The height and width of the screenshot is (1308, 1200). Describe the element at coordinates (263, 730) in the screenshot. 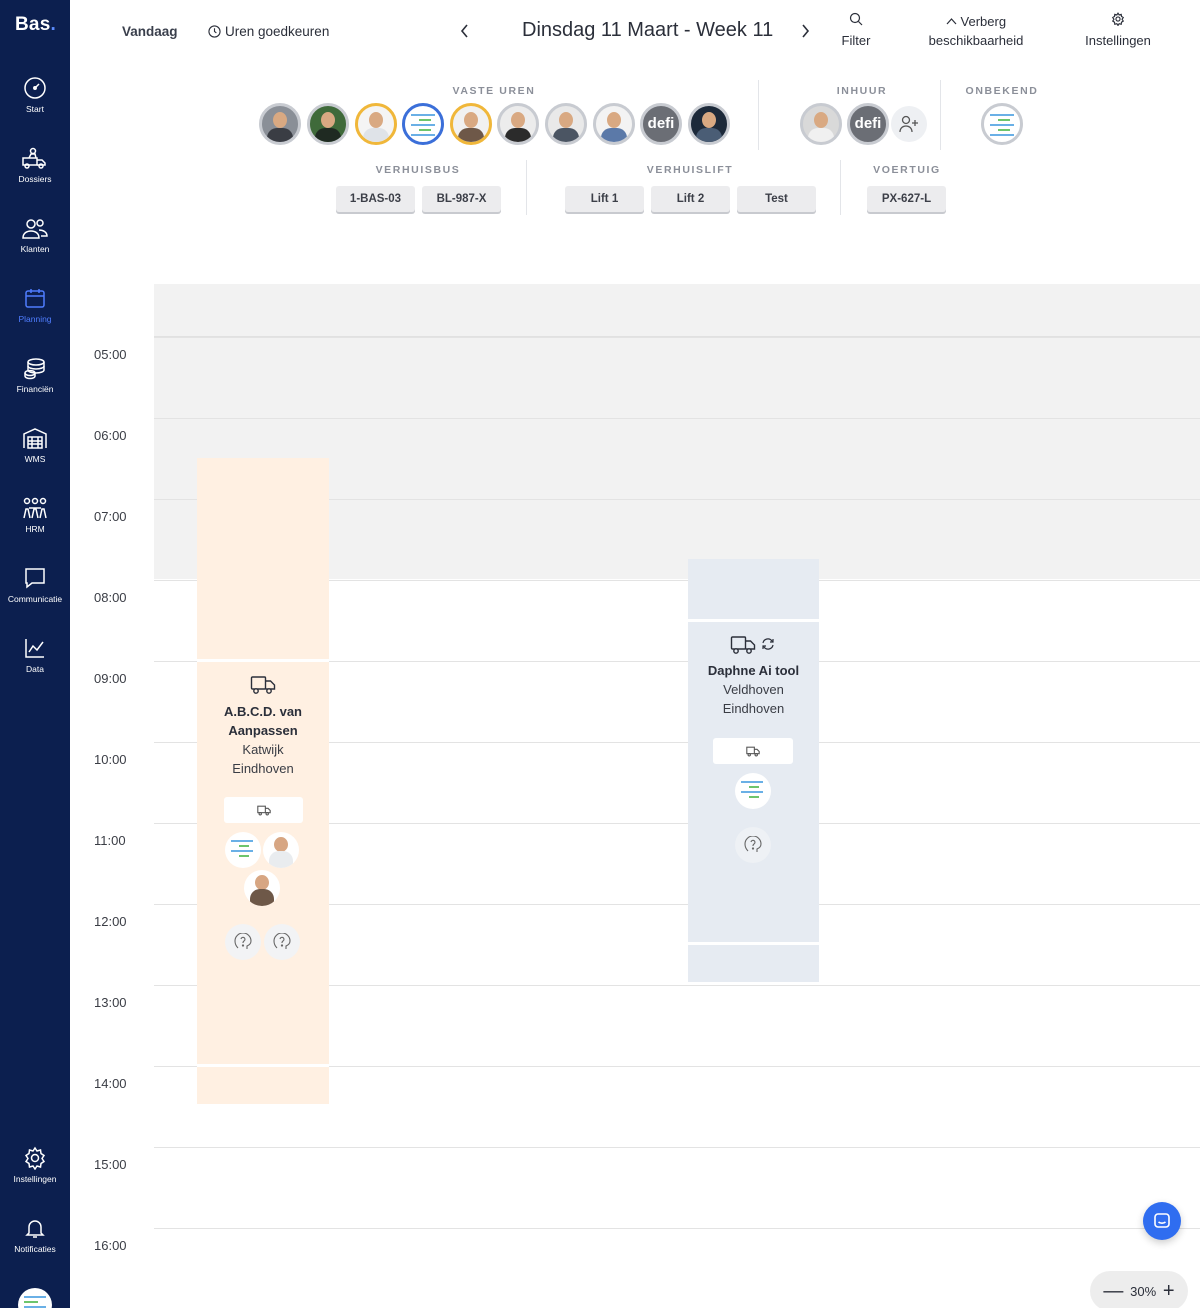

I see `event-title: Aanpassen` at that location.